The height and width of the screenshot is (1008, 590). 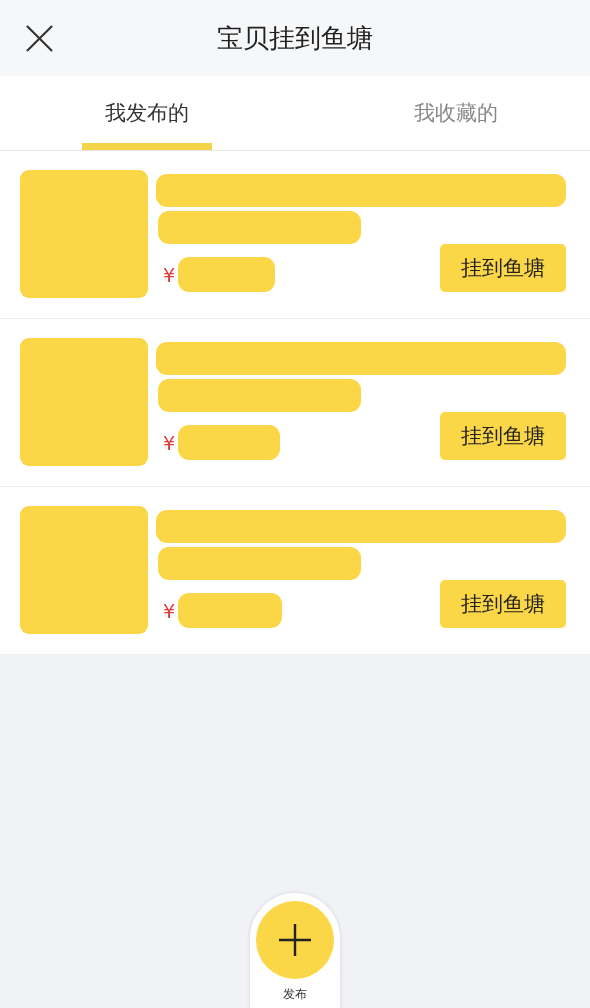 I want to click on tab: 我发布的, so click(x=147, y=113).